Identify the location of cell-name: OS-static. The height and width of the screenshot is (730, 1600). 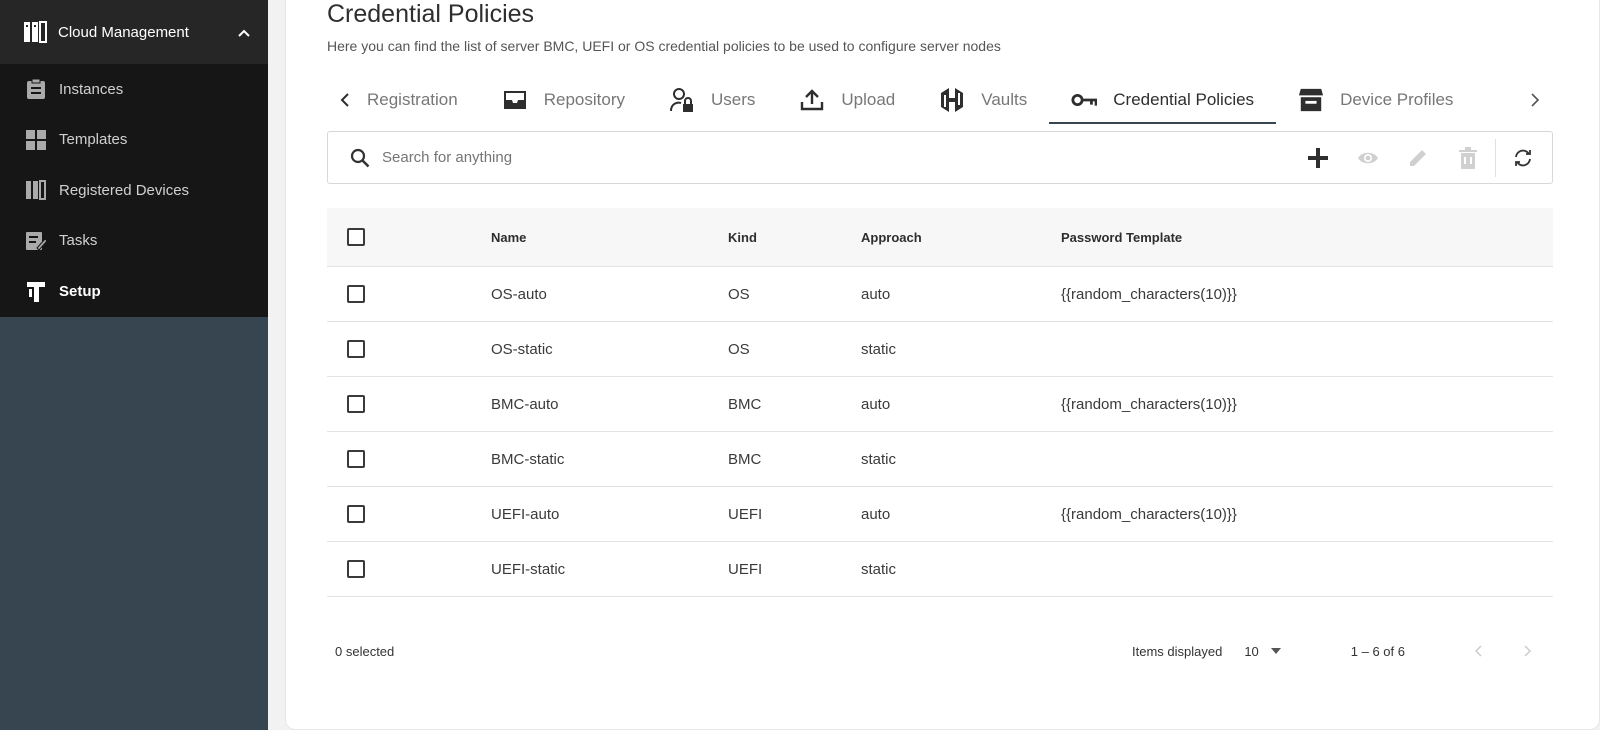
(522, 349).